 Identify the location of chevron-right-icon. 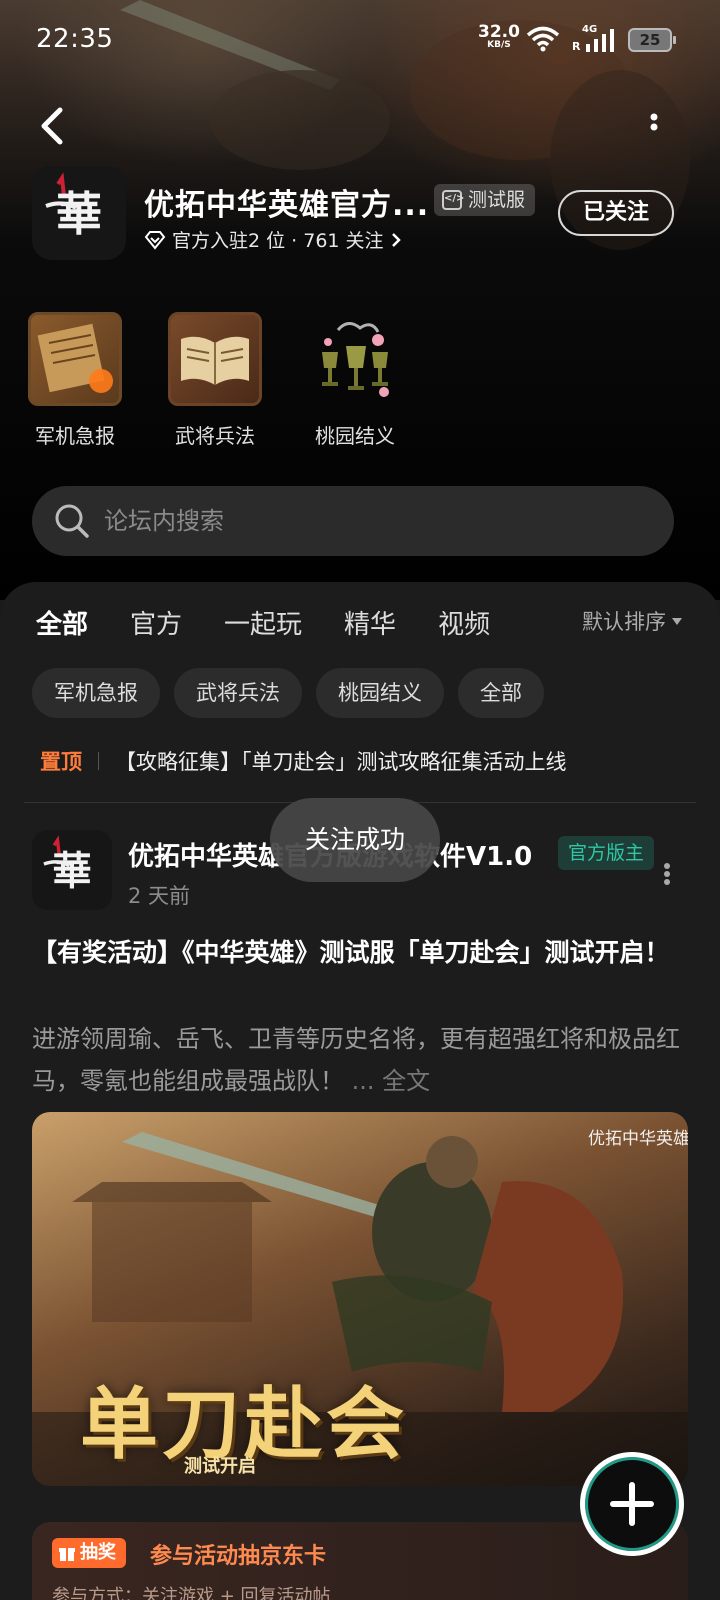
(396, 239).